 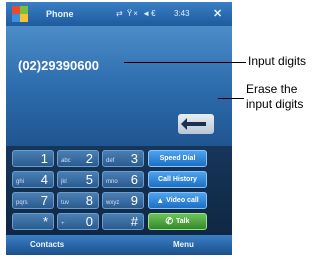 I want to click on erase-icon, so click(x=193, y=124).